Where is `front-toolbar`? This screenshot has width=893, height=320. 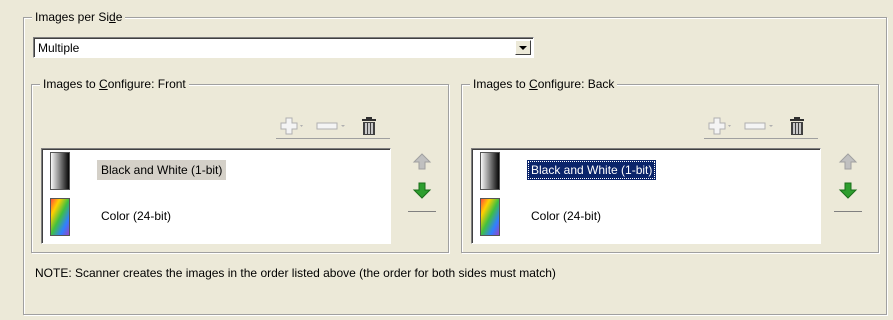
front-toolbar is located at coordinates (333, 126).